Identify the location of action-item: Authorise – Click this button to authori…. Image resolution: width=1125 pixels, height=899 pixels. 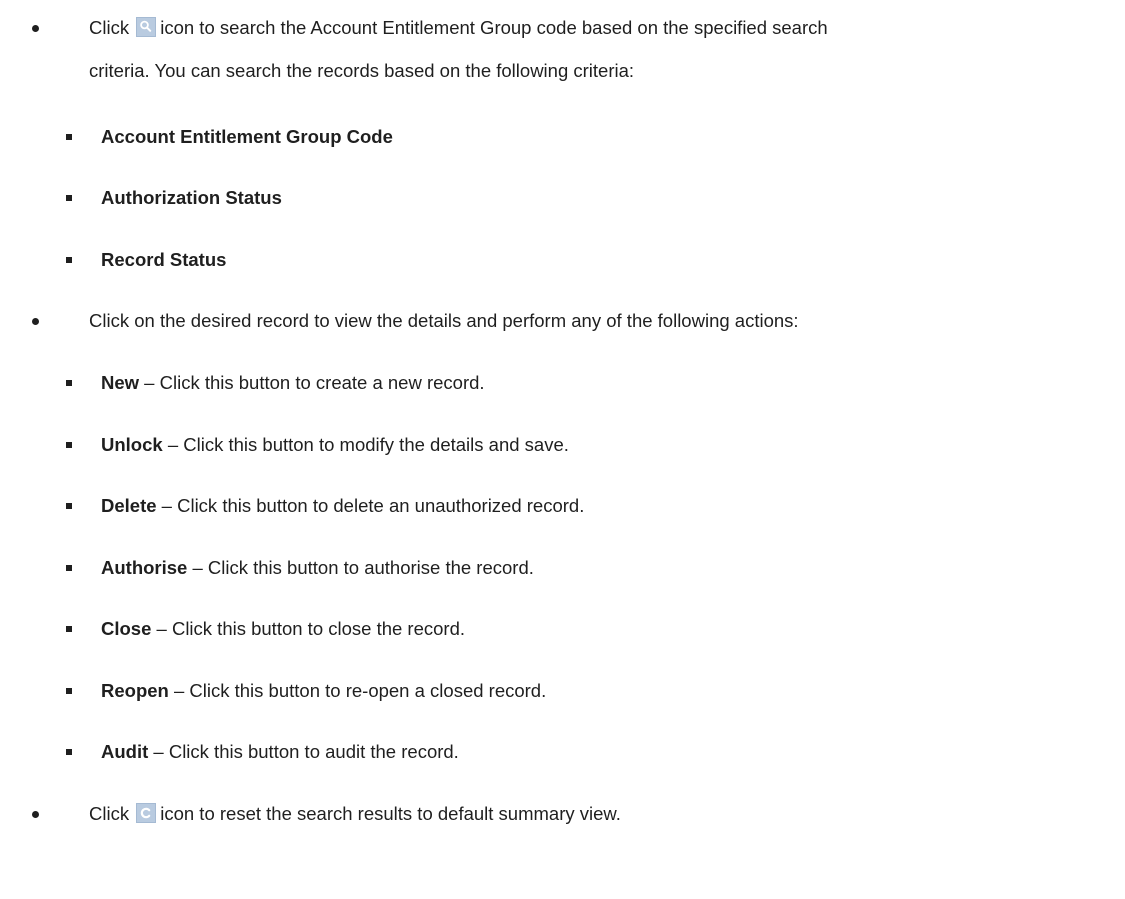
(562, 568).